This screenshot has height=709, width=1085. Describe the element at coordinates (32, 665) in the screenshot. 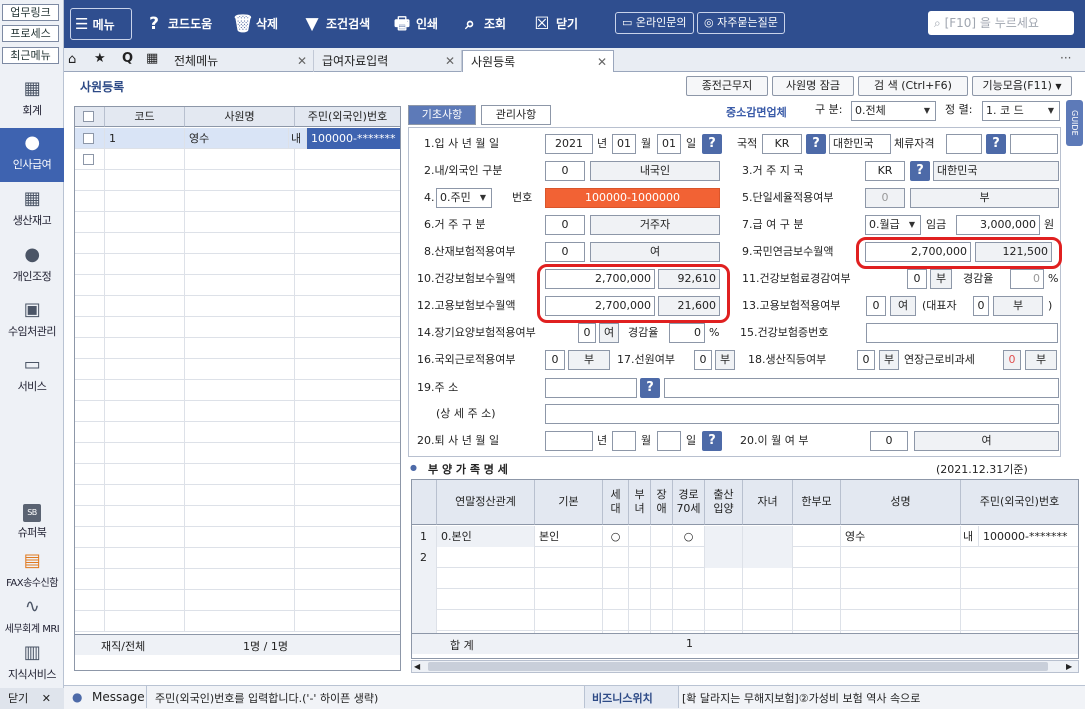

I see `nav-knowledge: ▥ 지식서비스` at that location.